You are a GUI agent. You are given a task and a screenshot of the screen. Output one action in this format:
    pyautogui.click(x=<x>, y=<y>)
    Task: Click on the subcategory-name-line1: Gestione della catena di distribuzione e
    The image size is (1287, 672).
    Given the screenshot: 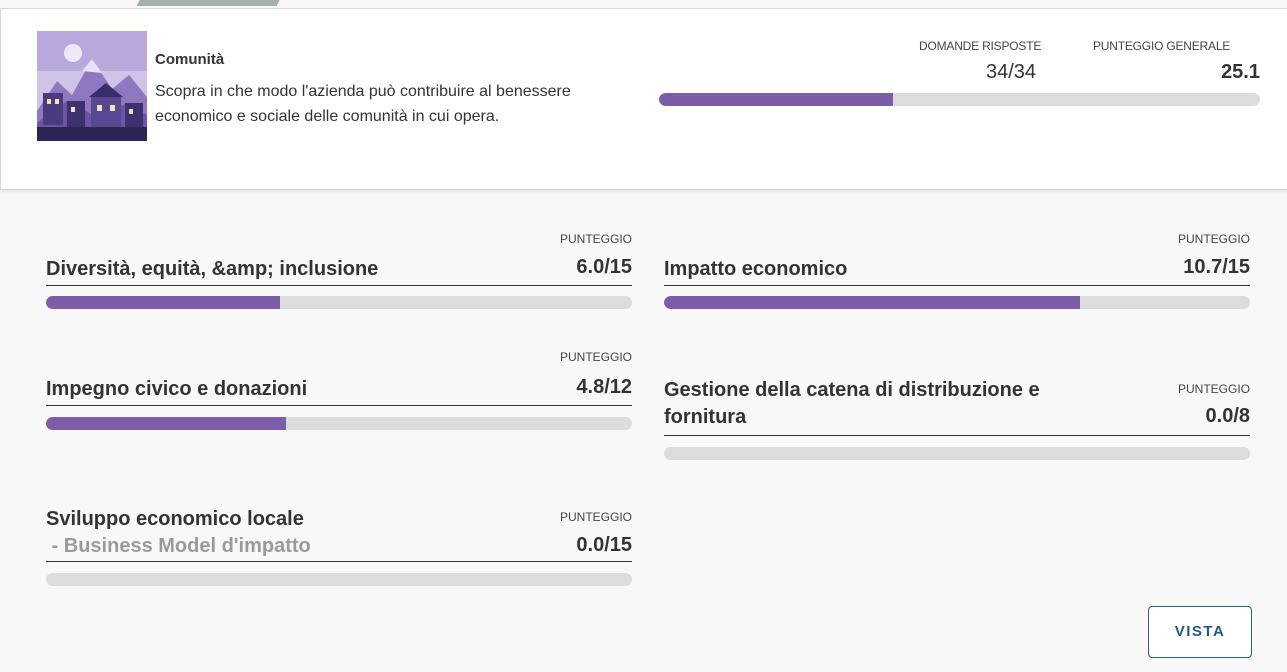 What is the action you would take?
    pyautogui.click(x=852, y=390)
    